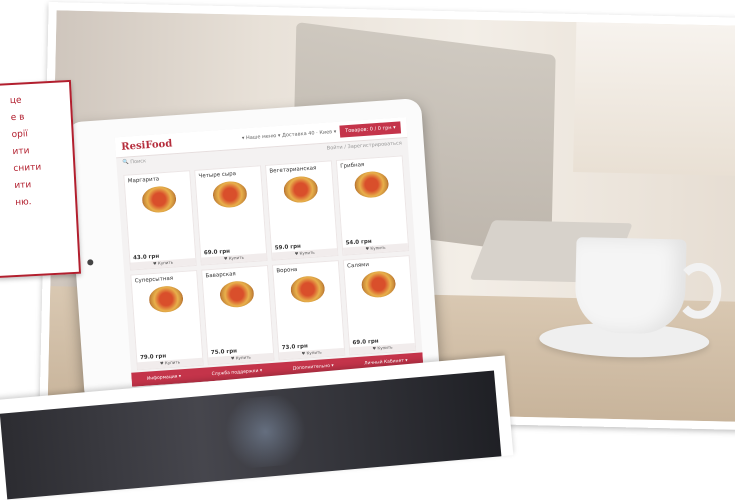  Describe the element at coordinates (231, 215) in the screenshot. I see `pizza-card: Четыре сыра 69.0 грн ♥ Купить` at that location.